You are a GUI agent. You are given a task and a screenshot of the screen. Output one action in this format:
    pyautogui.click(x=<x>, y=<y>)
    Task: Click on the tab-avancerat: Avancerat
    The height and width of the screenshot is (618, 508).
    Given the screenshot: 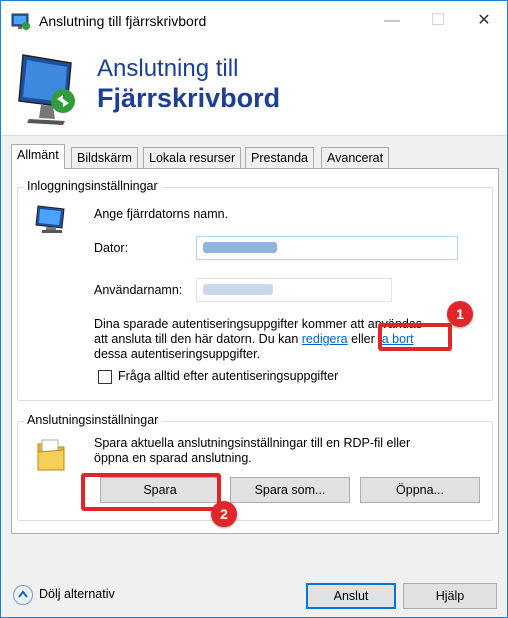 What is the action you would take?
    pyautogui.click(x=355, y=158)
    